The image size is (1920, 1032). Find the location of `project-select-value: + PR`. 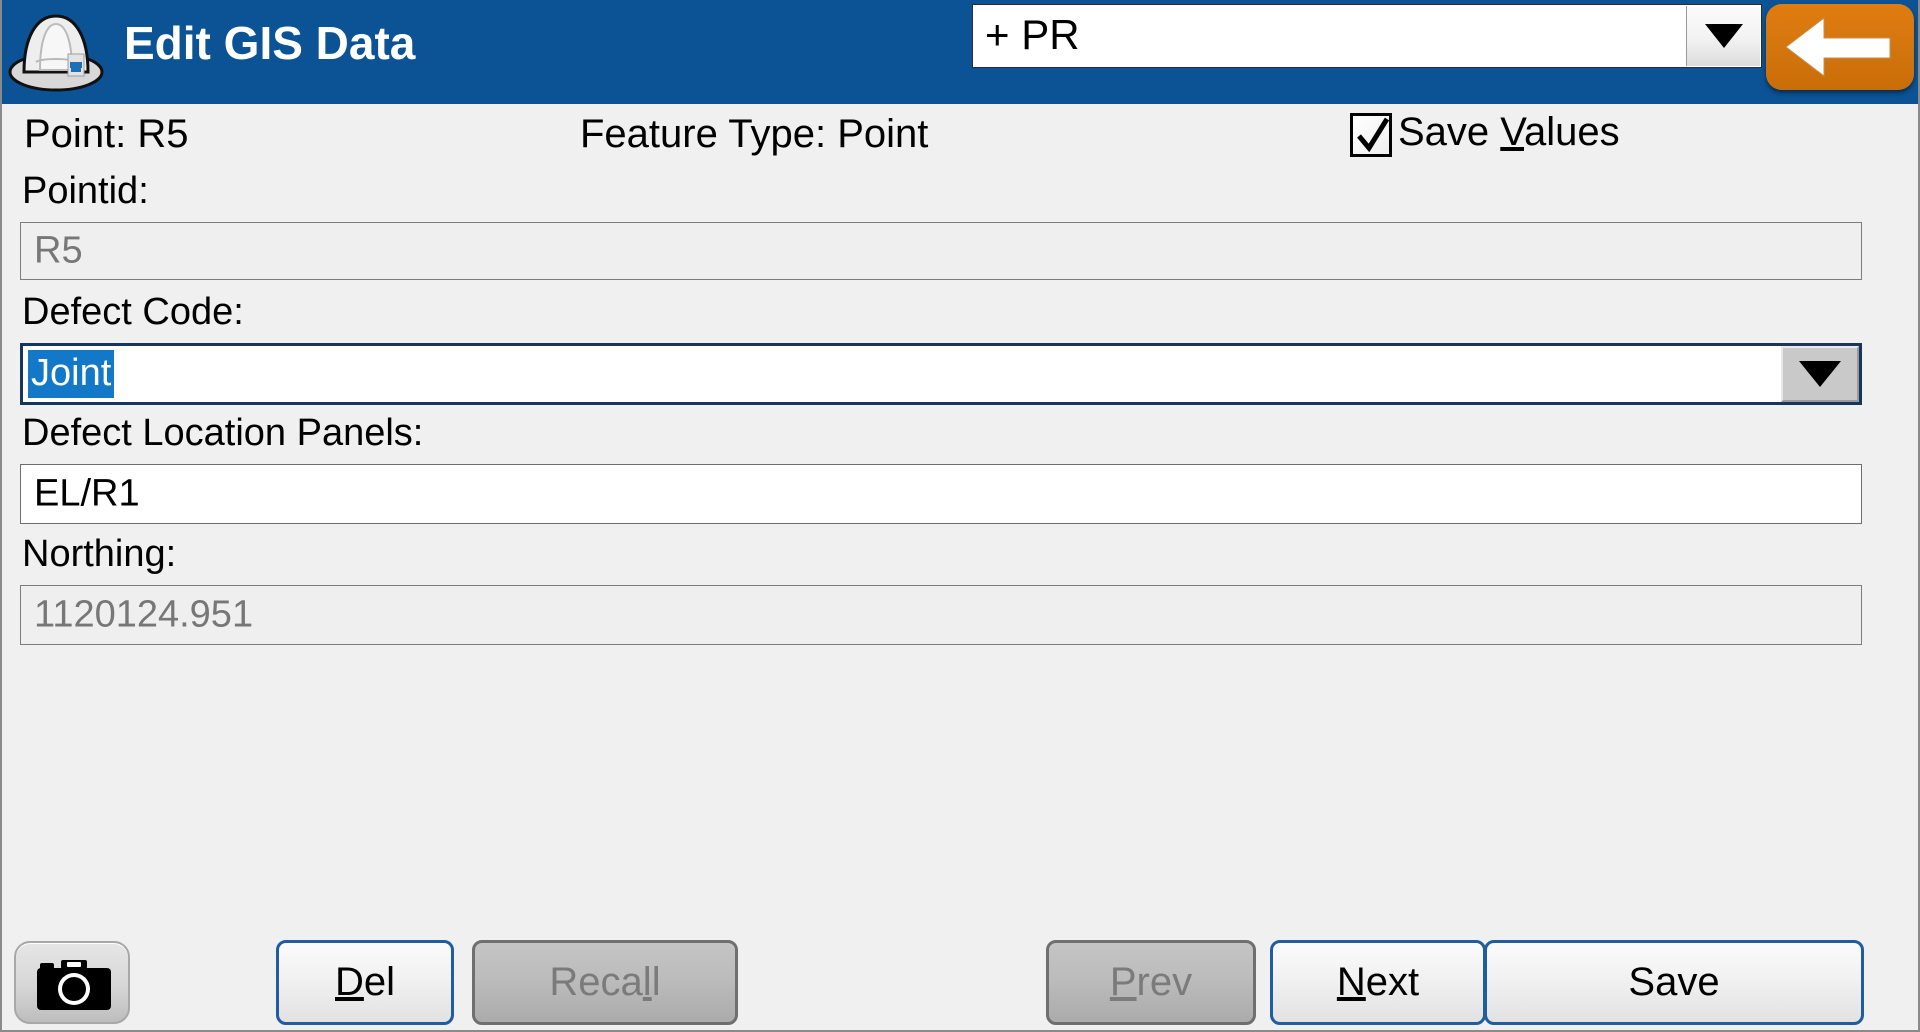

project-select-value: + PR is located at coordinates (1032, 34).